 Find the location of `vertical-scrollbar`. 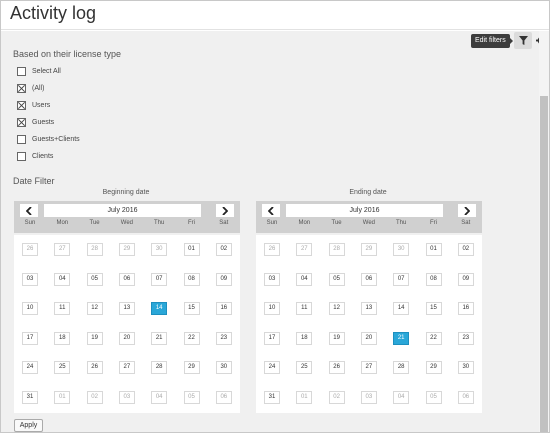

vertical-scrollbar is located at coordinates (544, 231).